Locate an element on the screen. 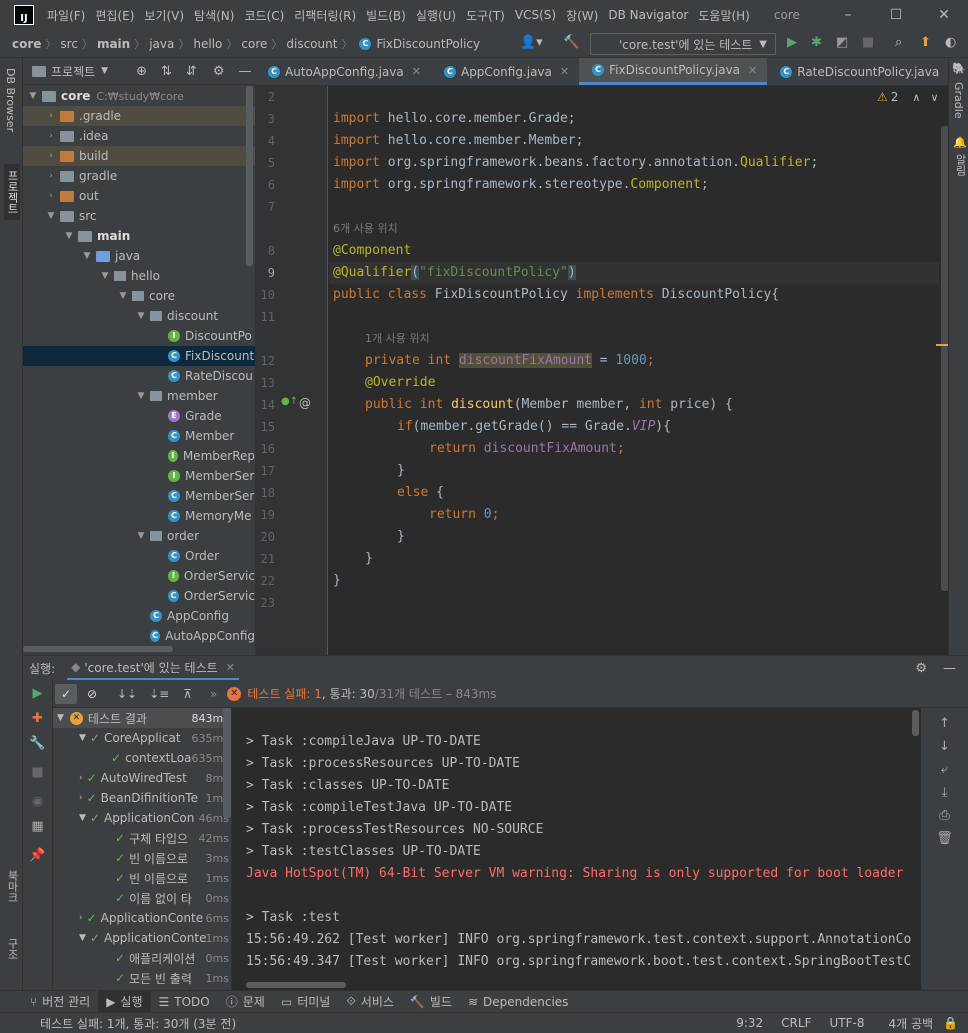 The height and width of the screenshot is (1033, 968). tree-node-gradle: › gradle is located at coordinates (139, 176).